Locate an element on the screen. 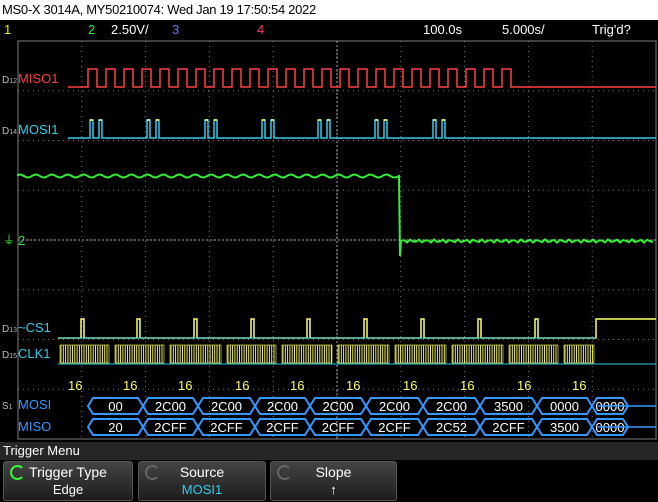  mosi-bus-value: 0000 is located at coordinates (564, 406).